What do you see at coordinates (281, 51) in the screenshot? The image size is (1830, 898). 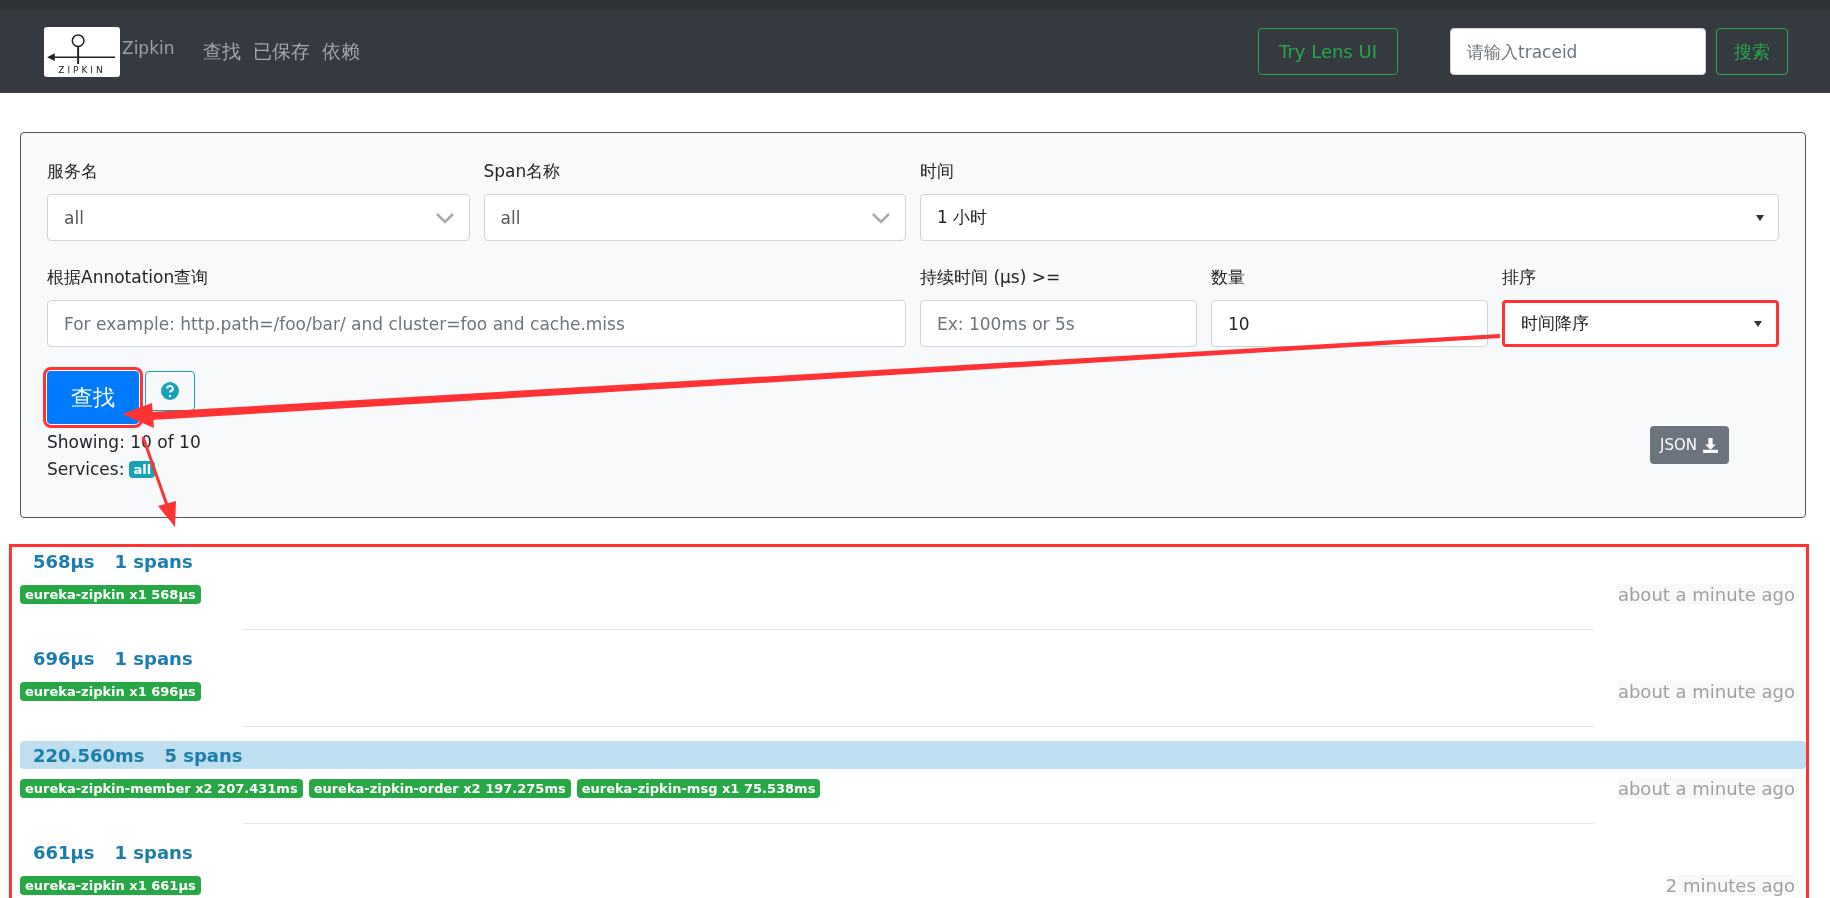 I see `nav-link: 已保存` at bounding box center [281, 51].